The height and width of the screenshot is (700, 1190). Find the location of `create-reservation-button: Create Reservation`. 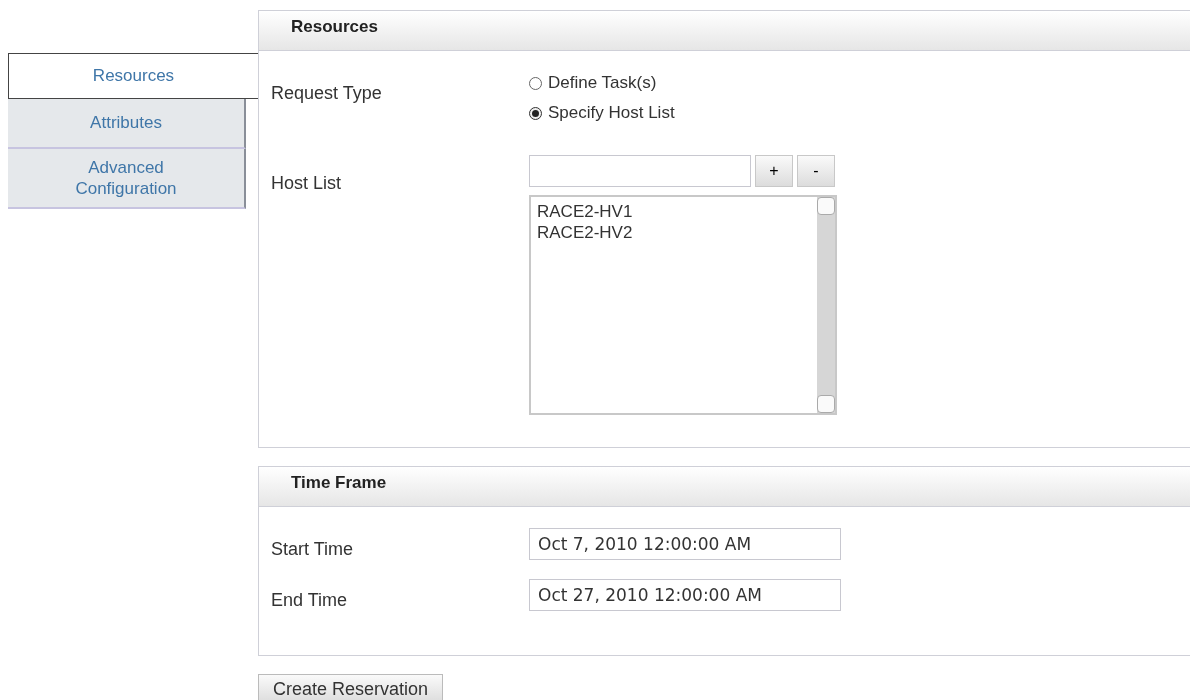

create-reservation-button: Create Reservation is located at coordinates (351, 687).